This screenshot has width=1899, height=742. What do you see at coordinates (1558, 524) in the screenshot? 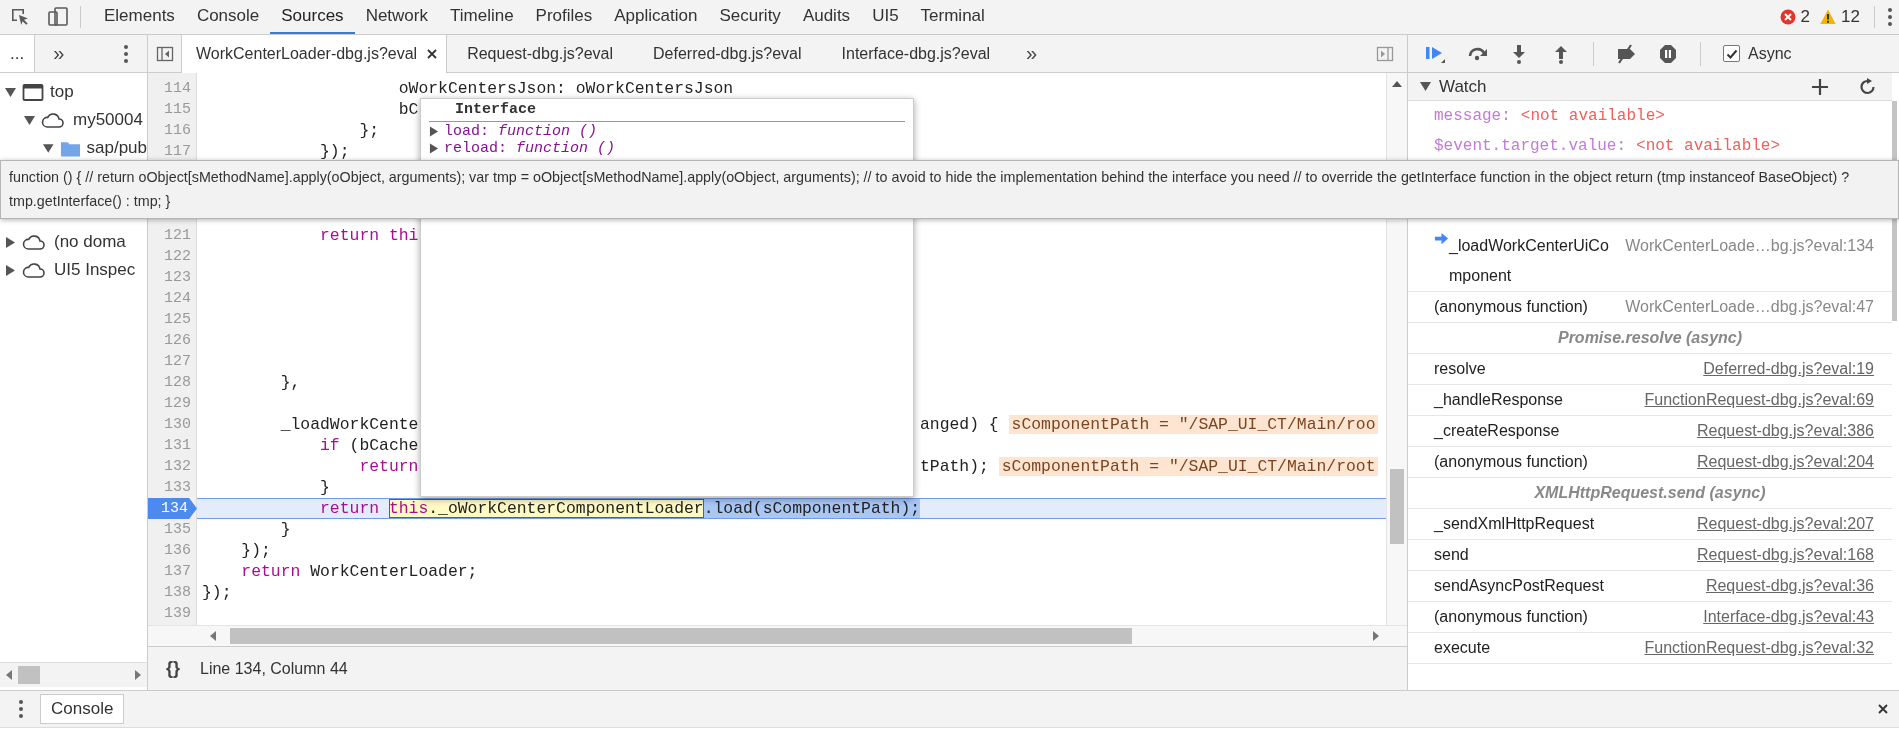
I see `stack-frame: _sendXmlHttpRequest` at bounding box center [1558, 524].